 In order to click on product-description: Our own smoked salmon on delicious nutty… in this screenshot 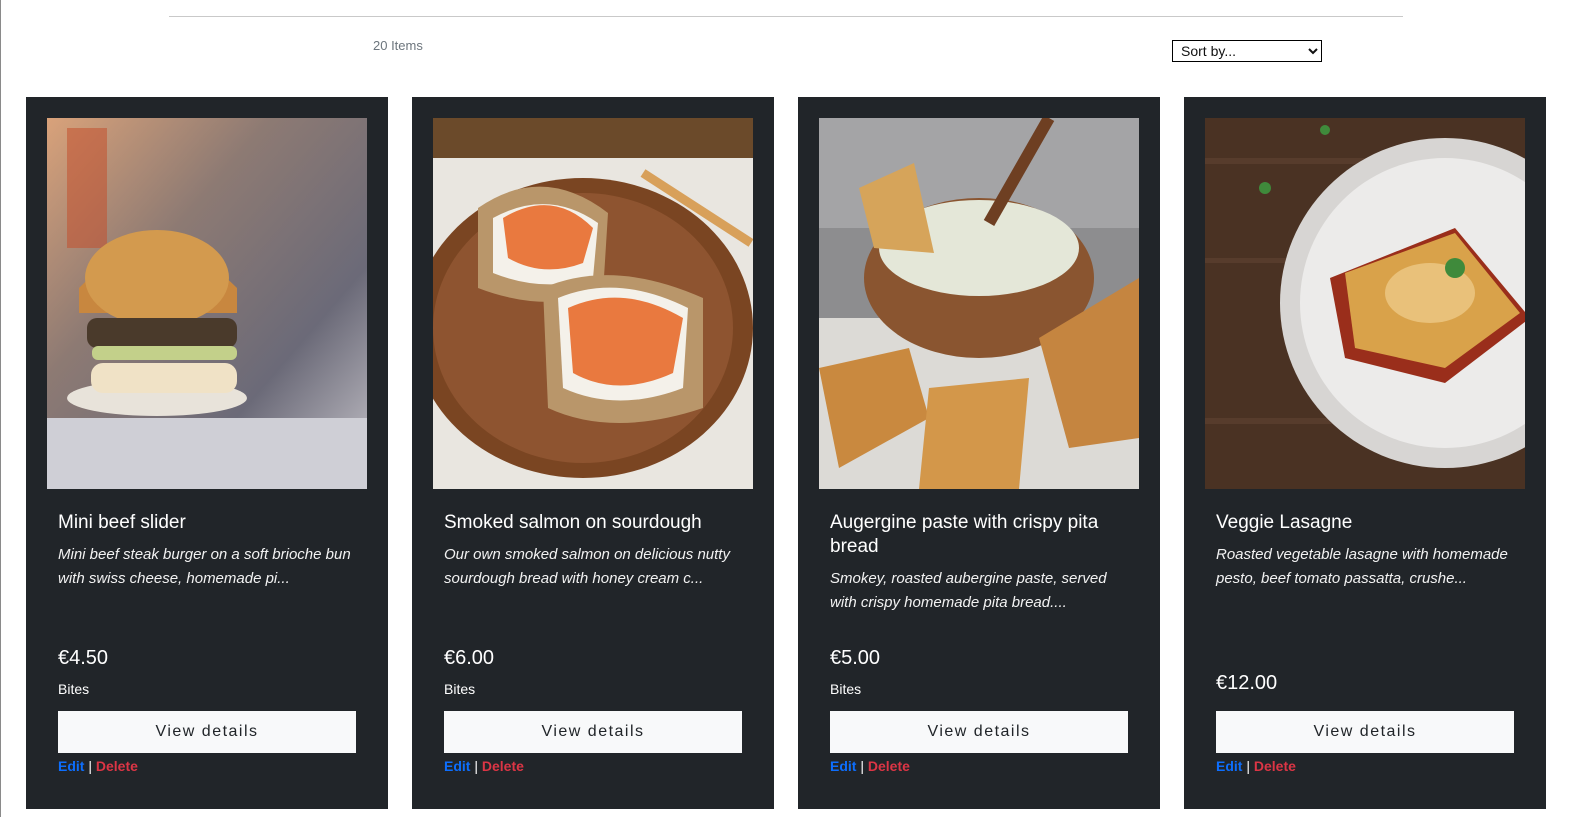, I will do `click(587, 566)`.